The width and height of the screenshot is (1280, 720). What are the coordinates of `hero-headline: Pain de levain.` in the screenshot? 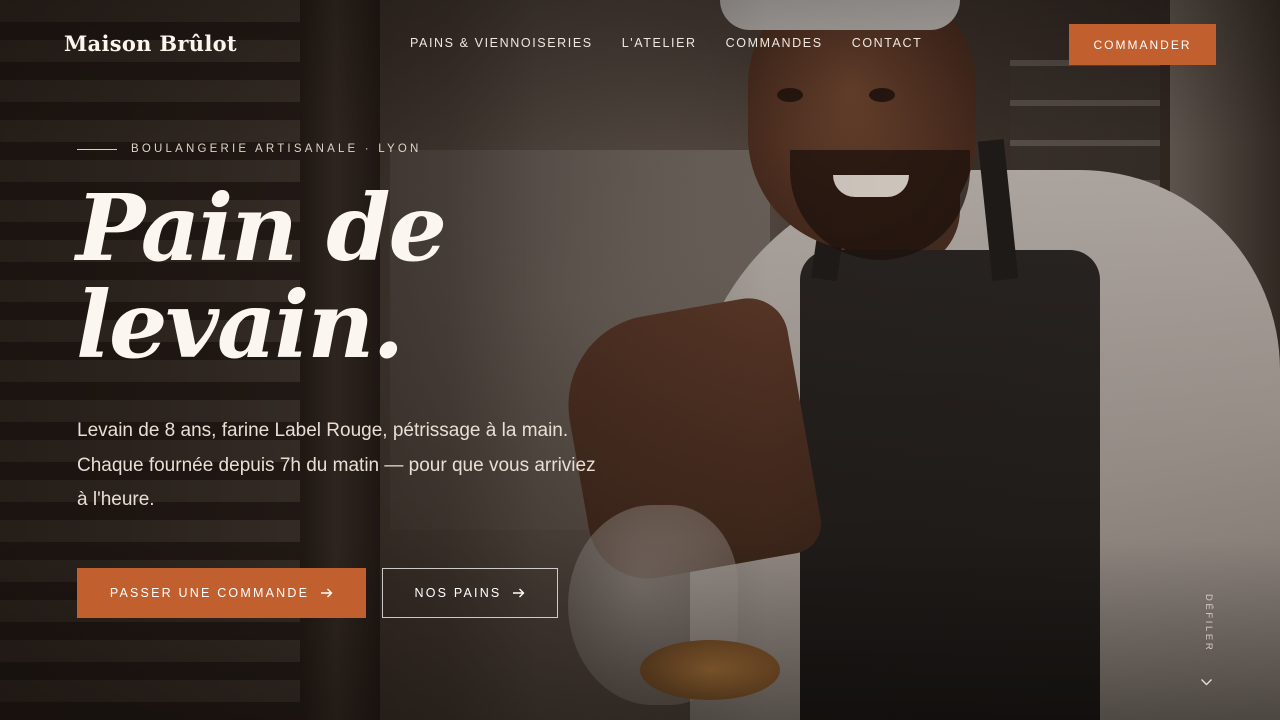 It's located at (261, 276).